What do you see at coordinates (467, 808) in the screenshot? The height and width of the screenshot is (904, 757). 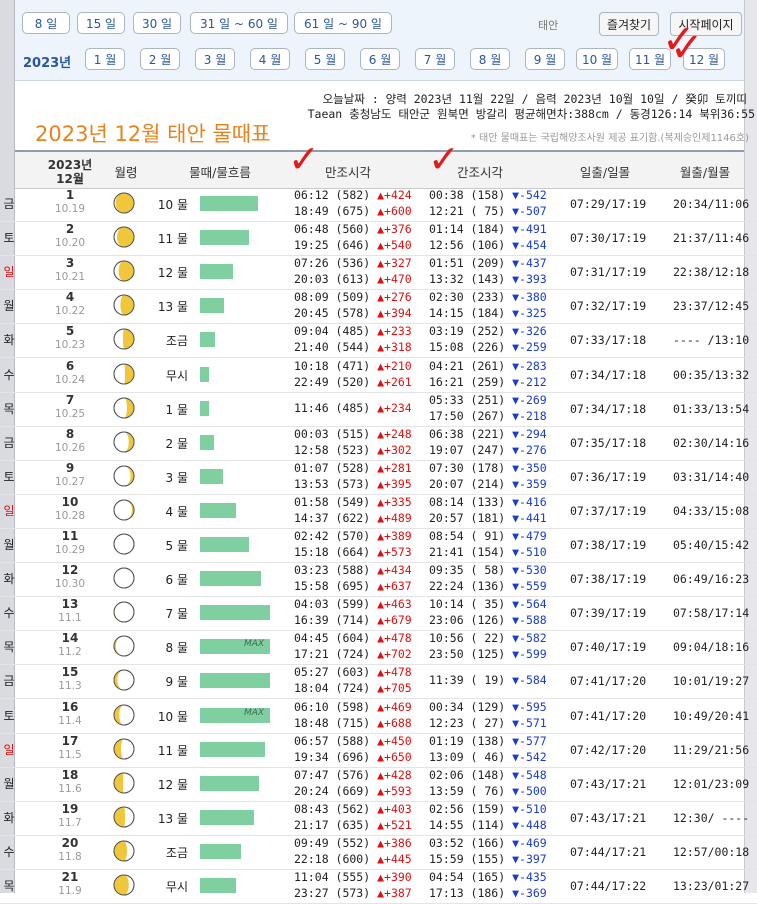 I see `low-tide-1-time: 02:56 (159)` at bounding box center [467, 808].